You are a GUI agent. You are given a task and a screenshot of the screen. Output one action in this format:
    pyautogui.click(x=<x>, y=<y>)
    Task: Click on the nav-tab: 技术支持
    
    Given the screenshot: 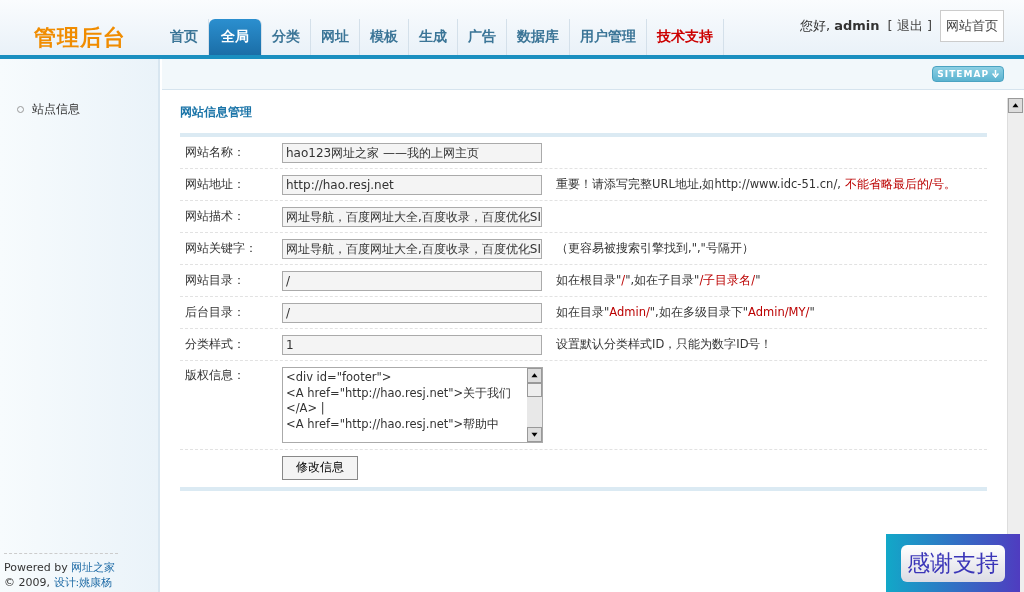 What is the action you would take?
    pyautogui.click(x=685, y=37)
    